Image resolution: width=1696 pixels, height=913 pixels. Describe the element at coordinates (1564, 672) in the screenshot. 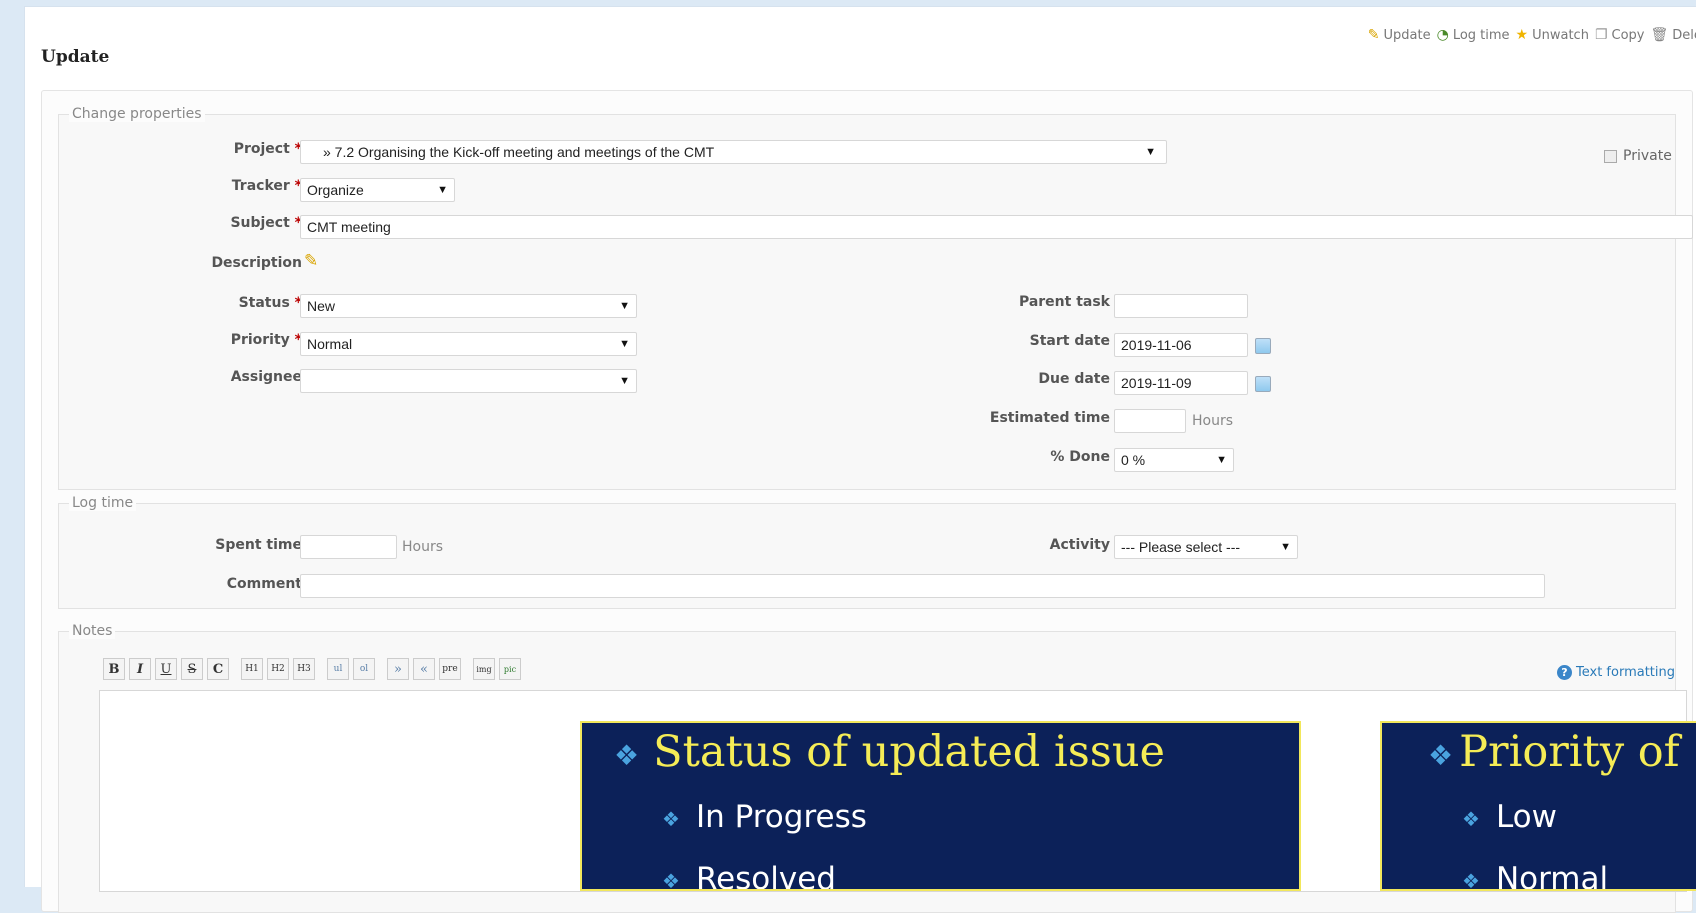

I see `help-icon: ?` at that location.